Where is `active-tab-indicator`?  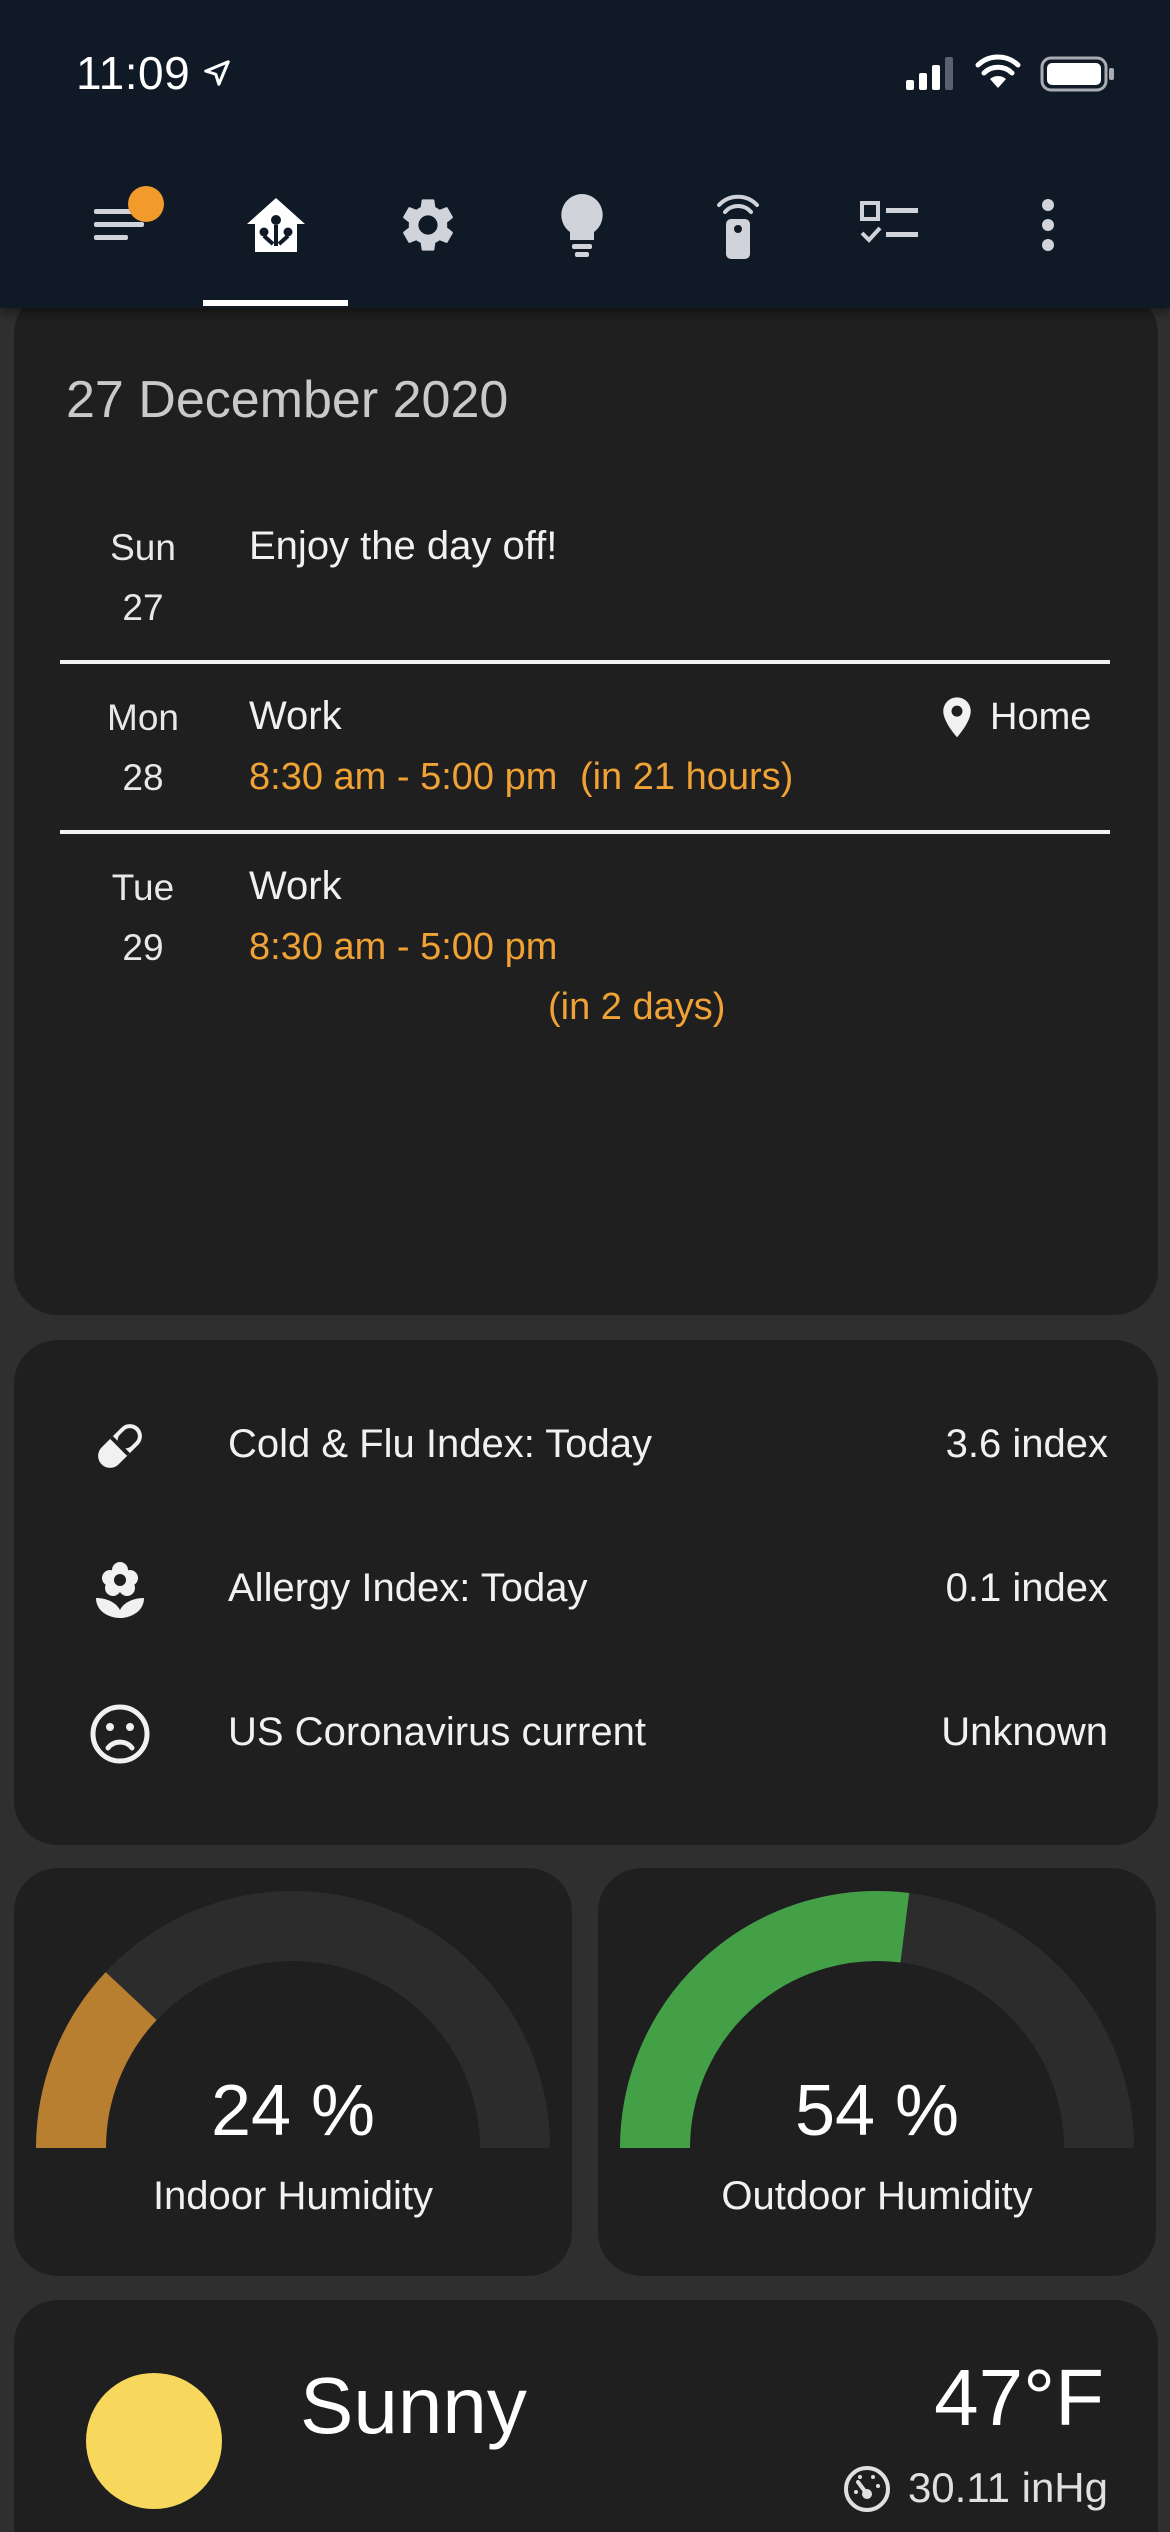
active-tab-indicator is located at coordinates (275, 303).